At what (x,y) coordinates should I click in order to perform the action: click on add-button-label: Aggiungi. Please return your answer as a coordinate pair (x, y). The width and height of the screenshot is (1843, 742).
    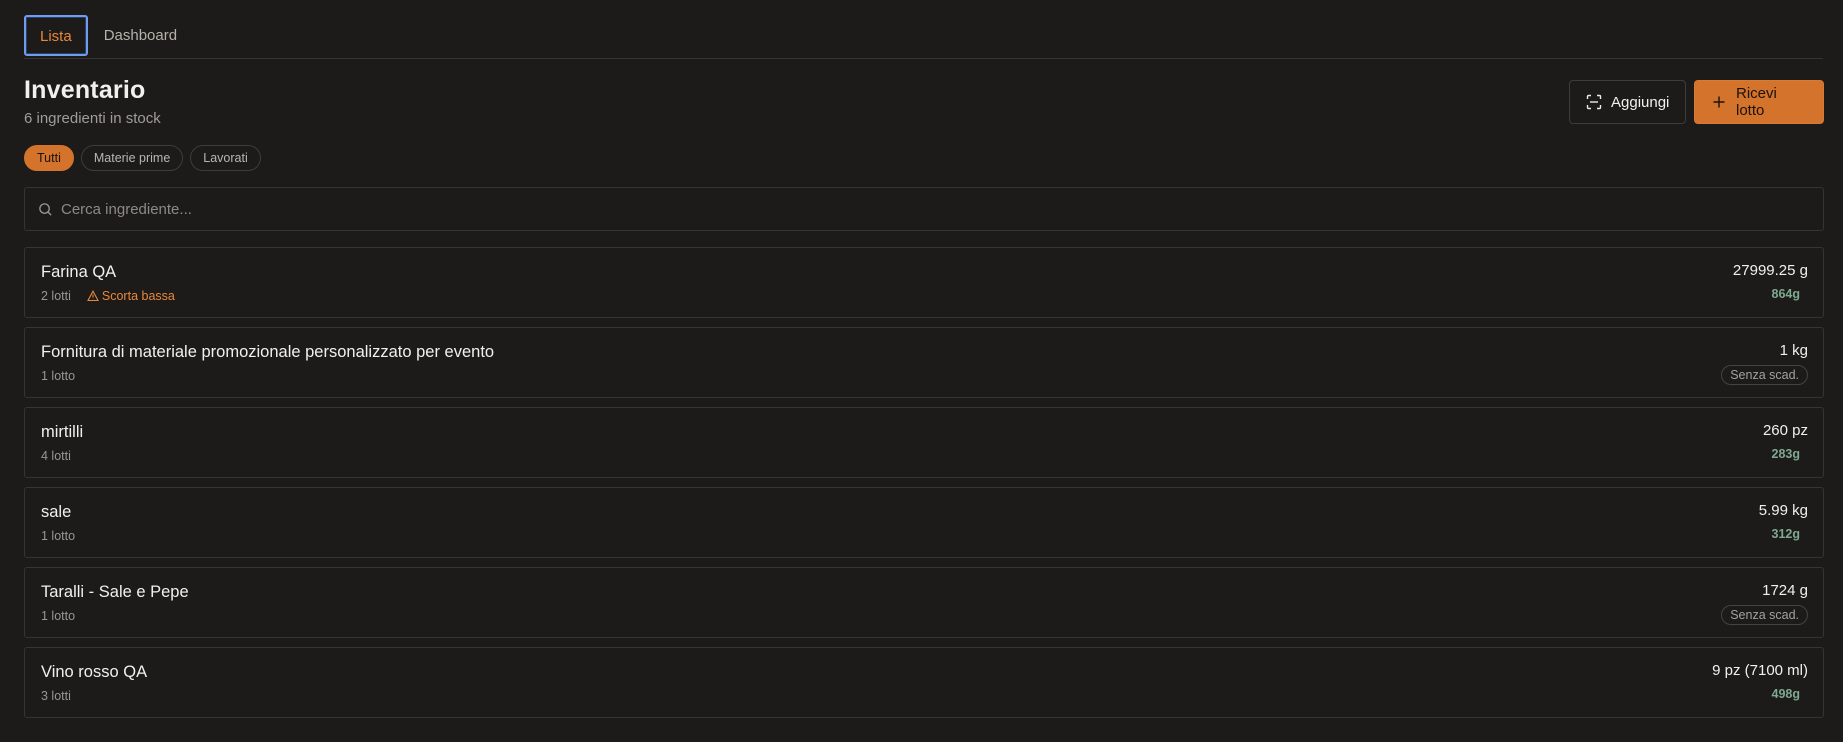
    Looking at the image, I should click on (1640, 102).